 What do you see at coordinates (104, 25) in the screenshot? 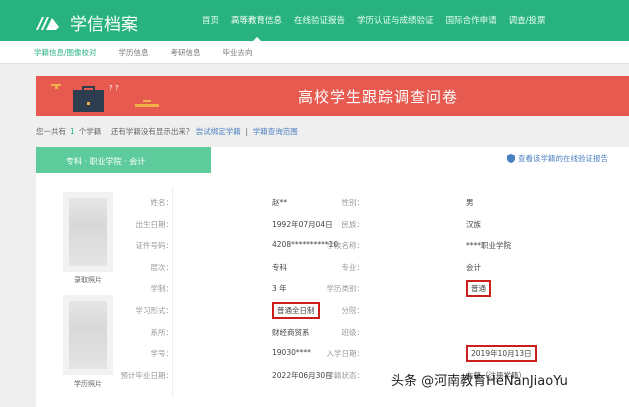
I see `logo-text: 学信档案` at bounding box center [104, 25].